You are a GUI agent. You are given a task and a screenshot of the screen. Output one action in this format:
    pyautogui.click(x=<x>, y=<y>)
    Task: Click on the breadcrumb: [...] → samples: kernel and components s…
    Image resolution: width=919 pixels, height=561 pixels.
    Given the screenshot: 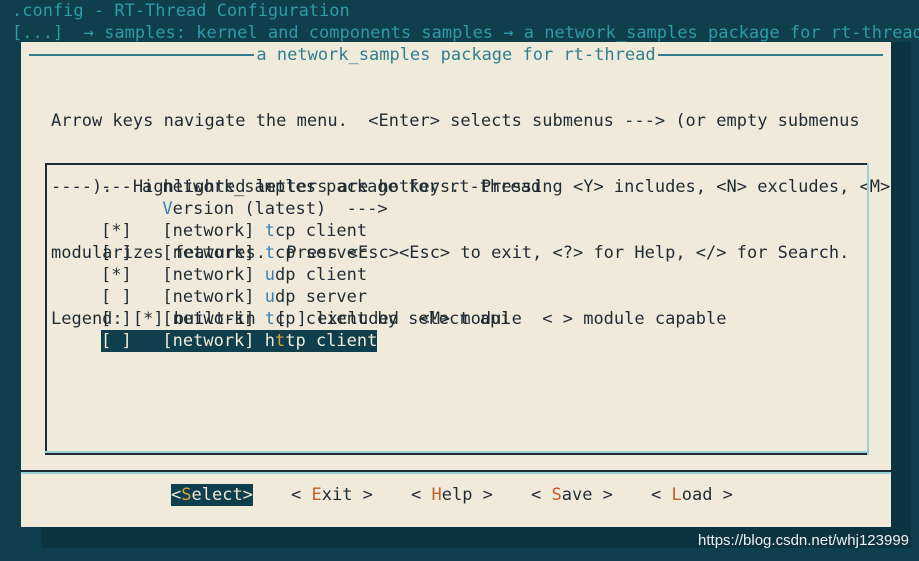 What is the action you would take?
    pyautogui.click(x=465, y=33)
    